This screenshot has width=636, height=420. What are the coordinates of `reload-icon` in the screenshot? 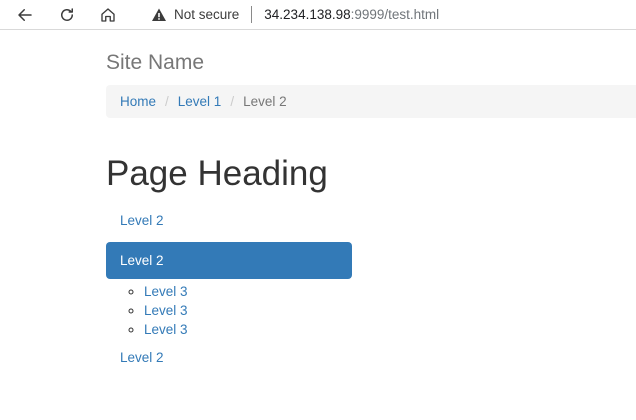 It's located at (67, 14).